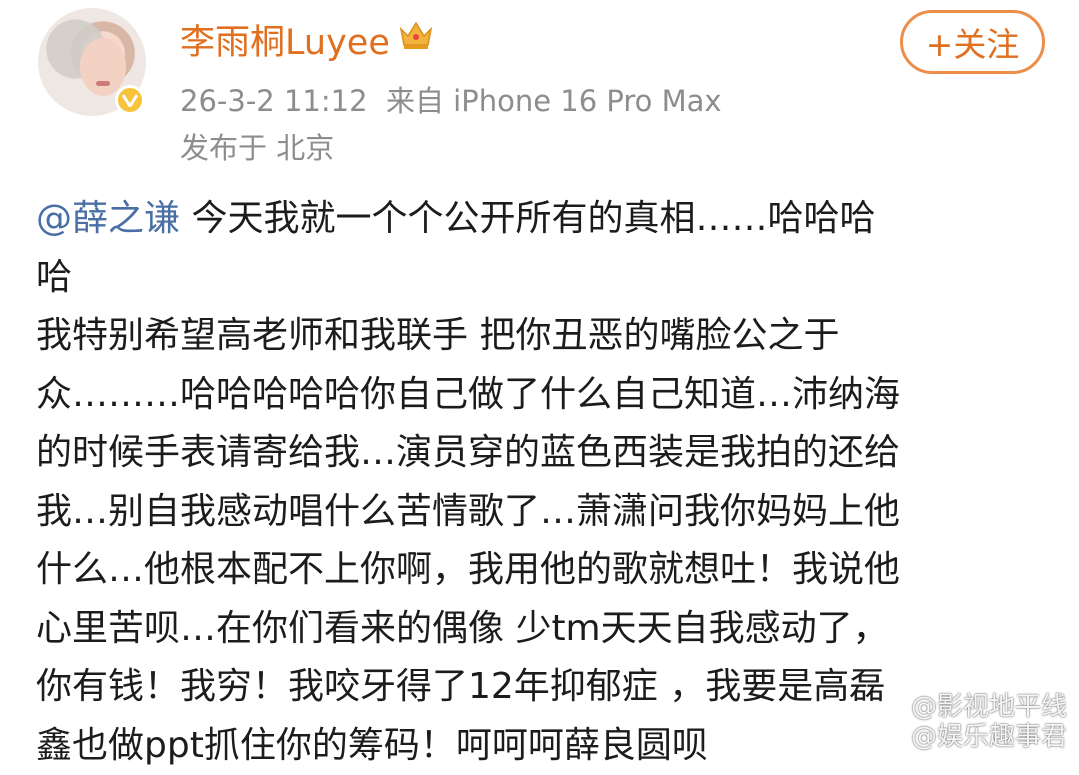 The height and width of the screenshot is (775, 1079). Describe the element at coordinates (257, 146) in the screenshot. I see `post-location: 发布于 北京` at that location.